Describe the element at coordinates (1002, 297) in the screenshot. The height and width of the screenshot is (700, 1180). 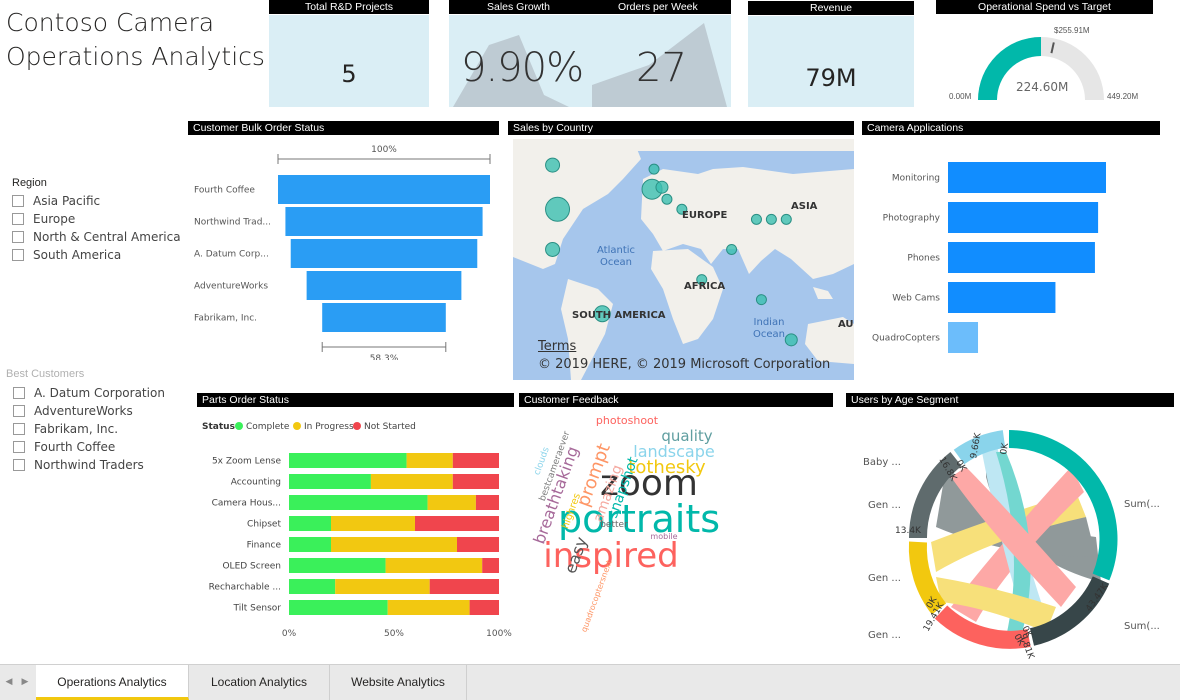
I see `camera-apps-bar` at that location.